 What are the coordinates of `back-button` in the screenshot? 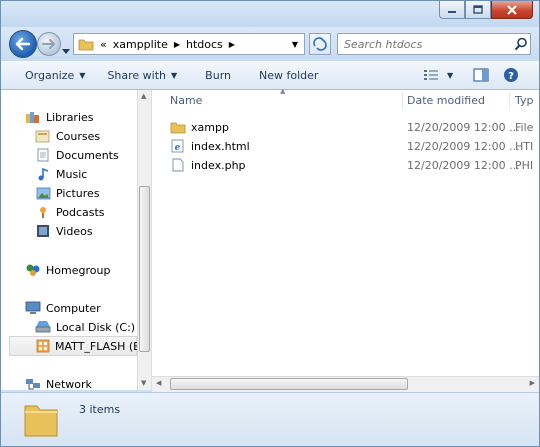 It's located at (23, 44).